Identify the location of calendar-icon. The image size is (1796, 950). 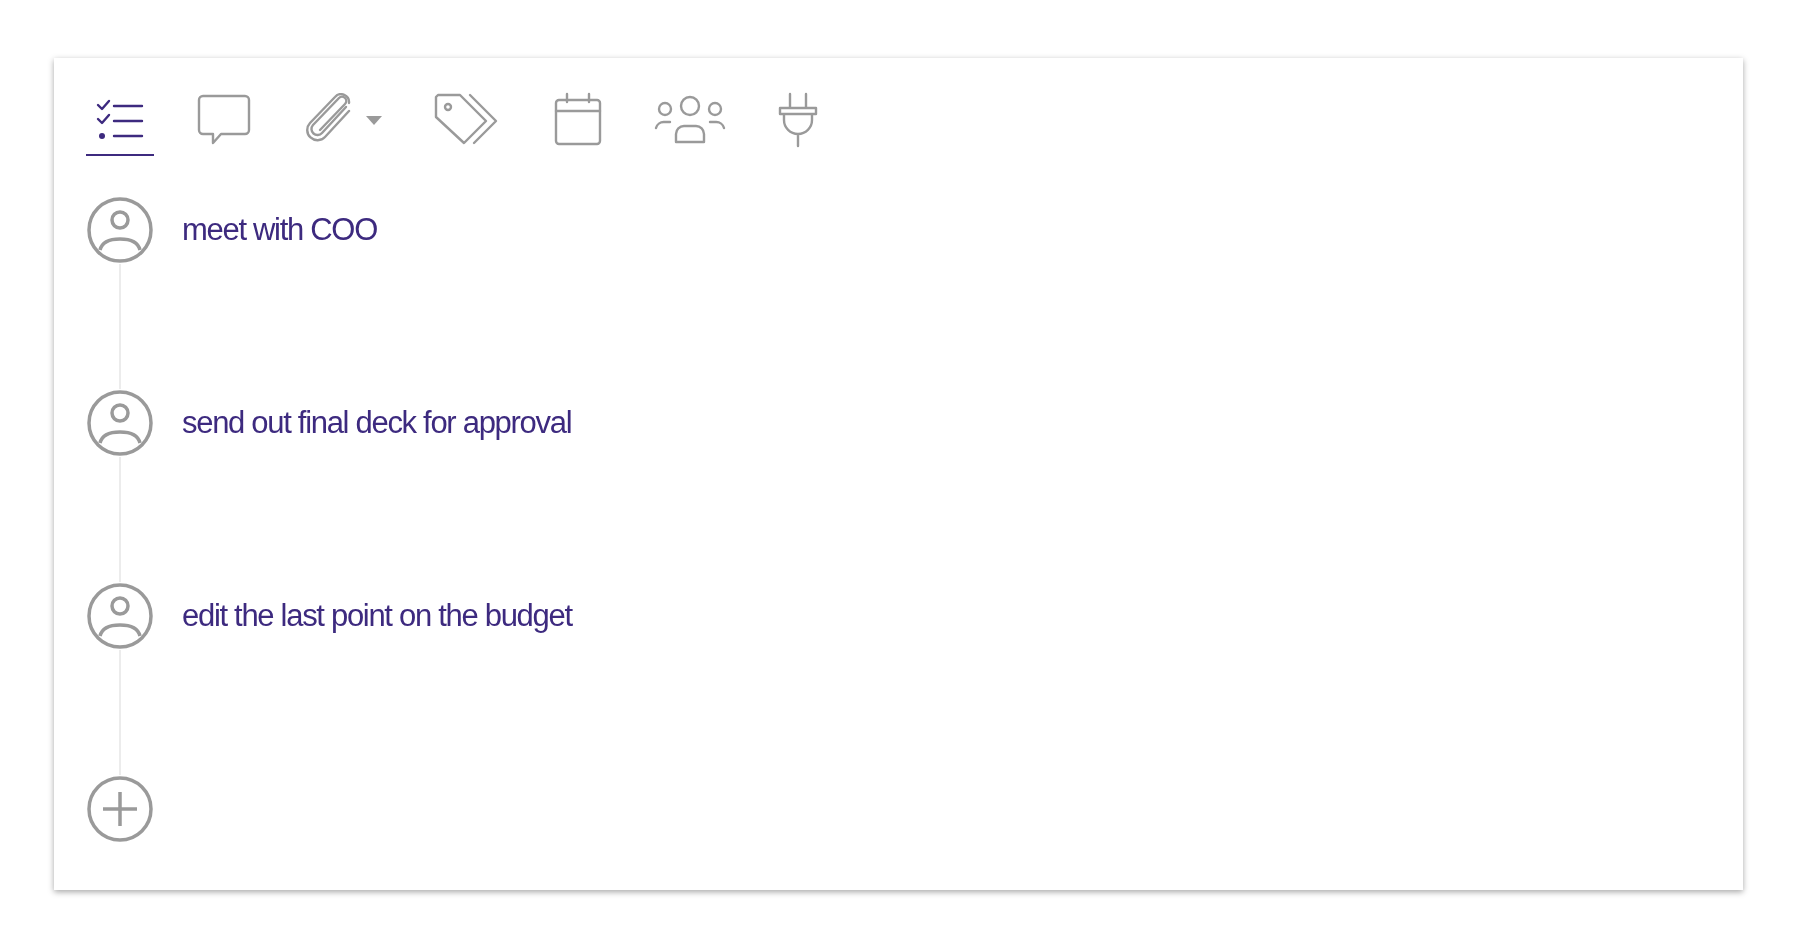
(578, 120).